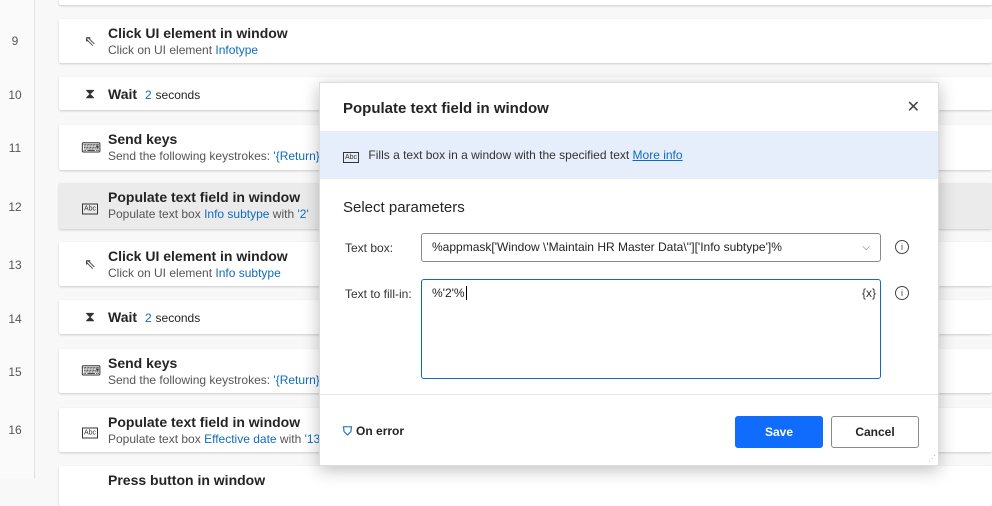 This screenshot has width=992, height=506. What do you see at coordinates (17, 239) in the screenshot?
I see `line-number-gutter` at bounding box center [17, 239].